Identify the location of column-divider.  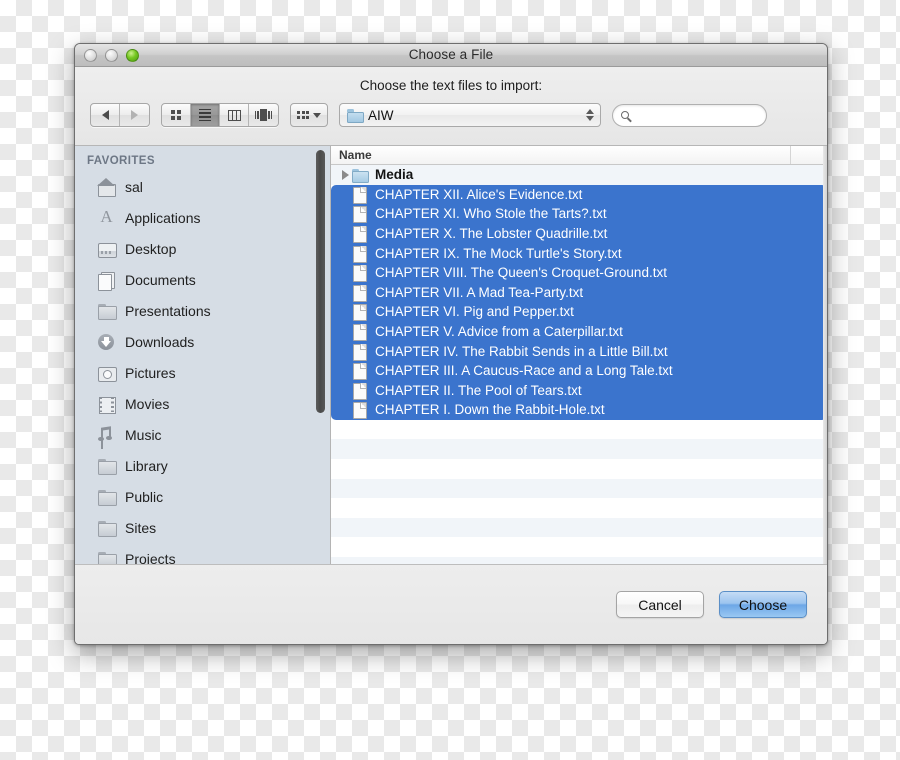
(790, 155).